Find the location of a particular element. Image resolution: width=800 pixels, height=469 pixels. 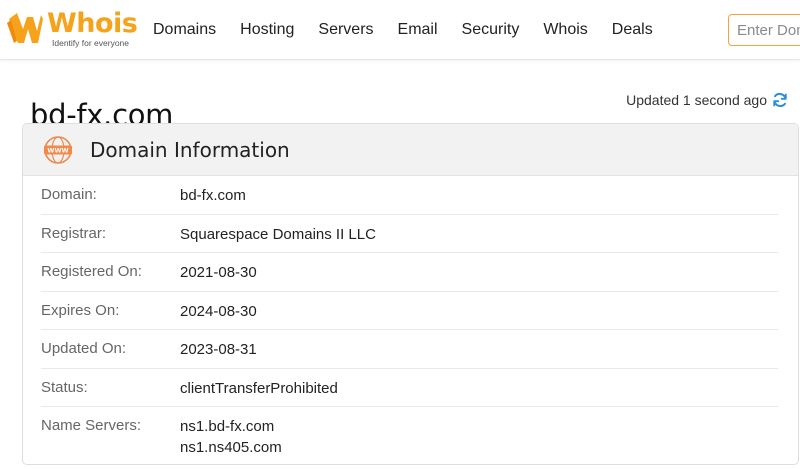

table-row: Registered On: 2021-08-30 is located at coordinates (409, 272).